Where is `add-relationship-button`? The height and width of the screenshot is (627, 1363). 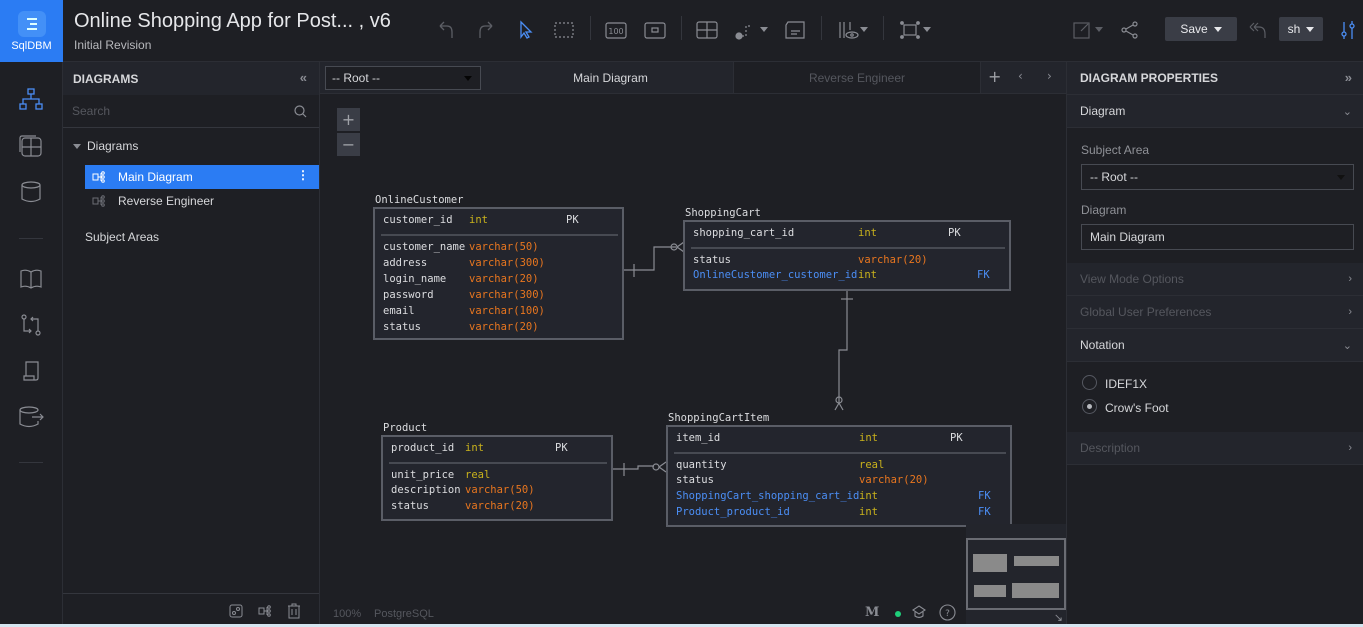
add-relationship-button is located at coordinates (746, 30).